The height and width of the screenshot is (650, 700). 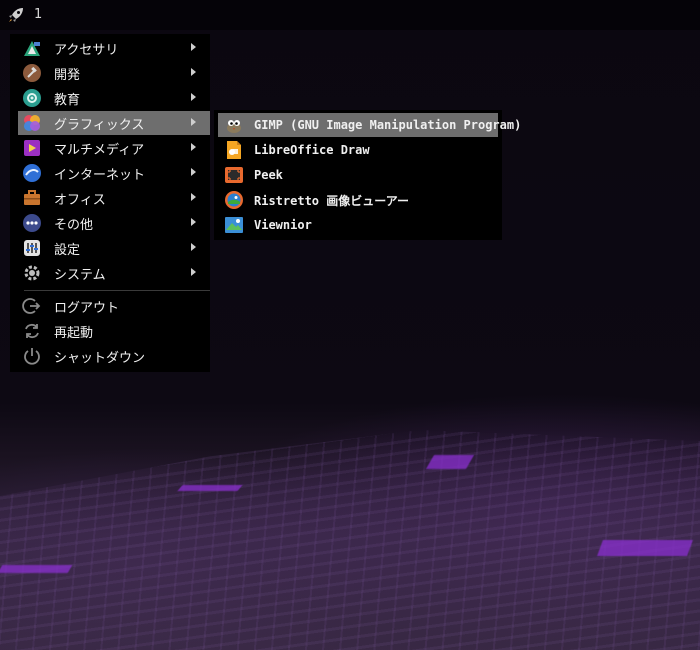 What do you see at coordinates (99, 150) in the screenshot?
I see `menu-item-label: マルチメディア` at bounding box center [99, 150].